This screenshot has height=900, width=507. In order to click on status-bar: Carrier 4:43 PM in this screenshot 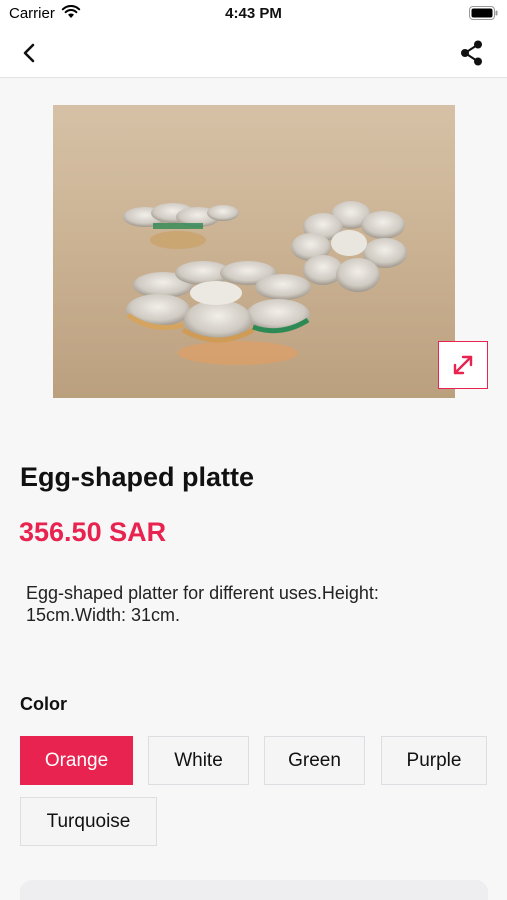, I will do `click(253, 14)`.